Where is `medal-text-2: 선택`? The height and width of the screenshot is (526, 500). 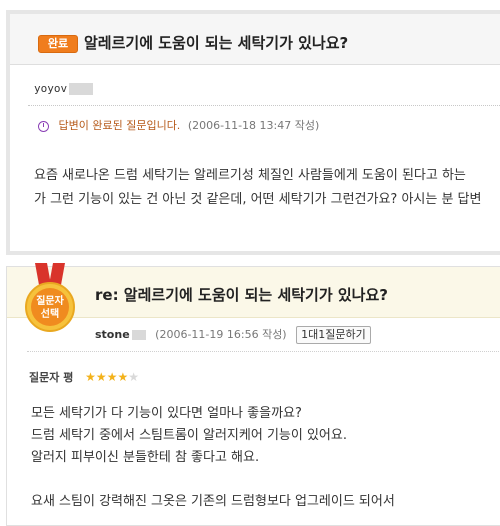
medal-text-2: 선택 is located at coordinates (50, 313).